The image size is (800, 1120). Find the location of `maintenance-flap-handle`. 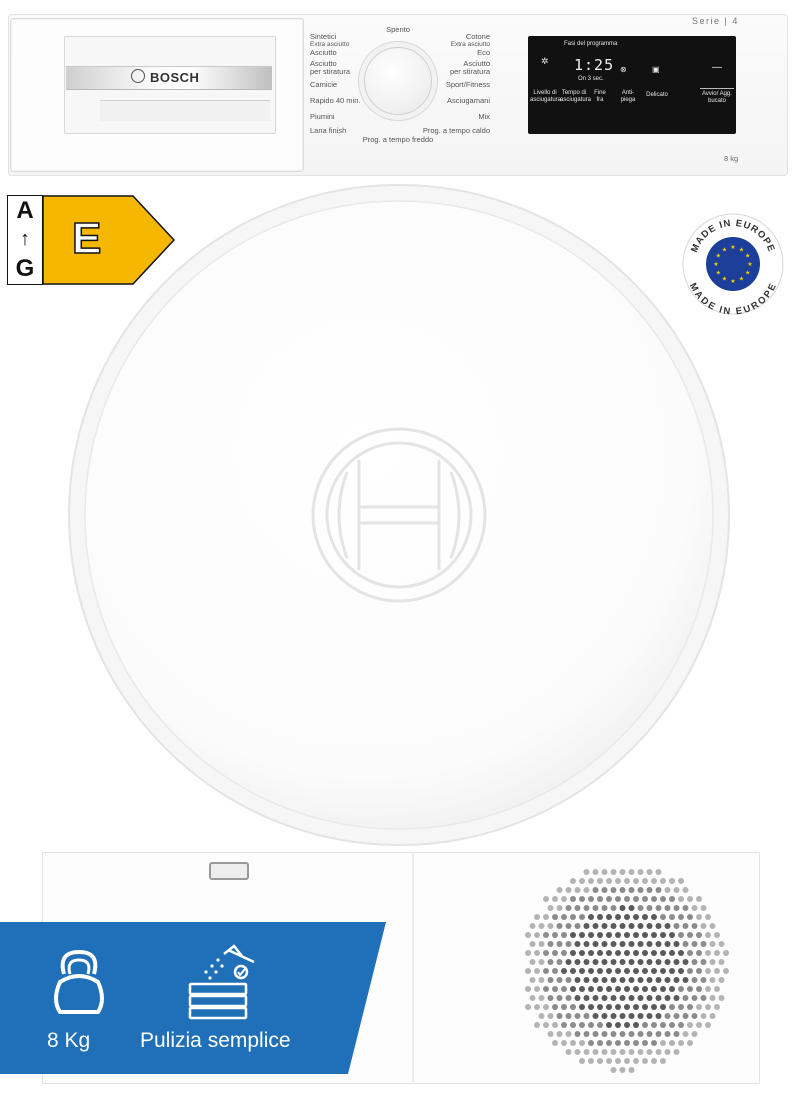

maintenance-flap-handle is located at coordinates (229, 871).